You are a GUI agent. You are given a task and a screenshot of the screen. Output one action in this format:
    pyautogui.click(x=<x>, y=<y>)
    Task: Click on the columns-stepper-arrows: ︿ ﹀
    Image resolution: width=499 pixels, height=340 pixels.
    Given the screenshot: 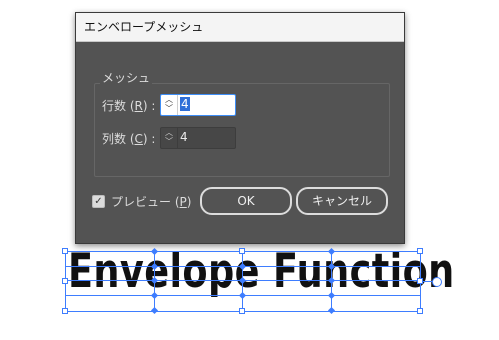 What is the action you would take?
    pyautogui.click(x=169, y=138)
    